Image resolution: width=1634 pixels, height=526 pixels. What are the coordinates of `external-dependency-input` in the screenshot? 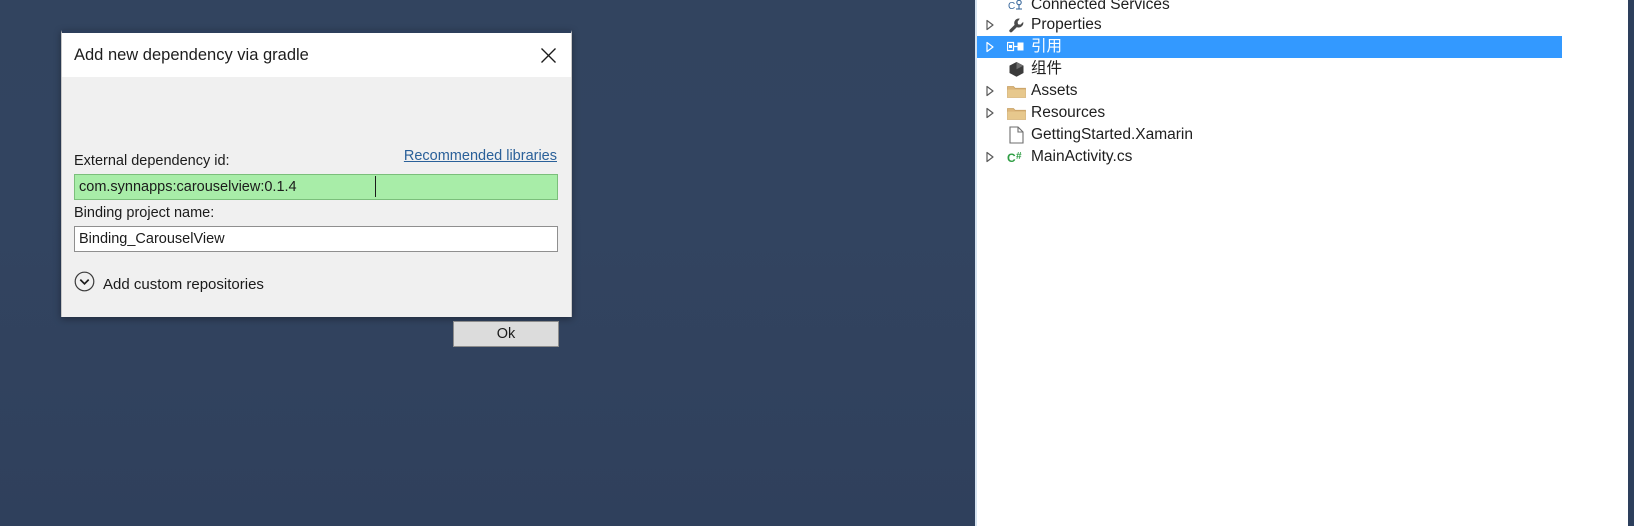 It's located at (316, 187).